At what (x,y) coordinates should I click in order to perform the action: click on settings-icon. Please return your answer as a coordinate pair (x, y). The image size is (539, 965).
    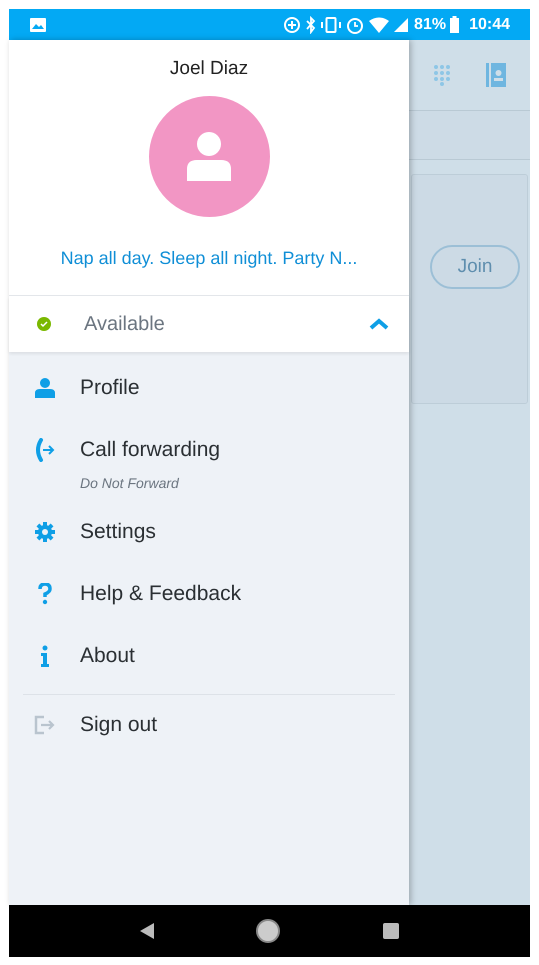
    Looking at the image, I should click on (45, 532).